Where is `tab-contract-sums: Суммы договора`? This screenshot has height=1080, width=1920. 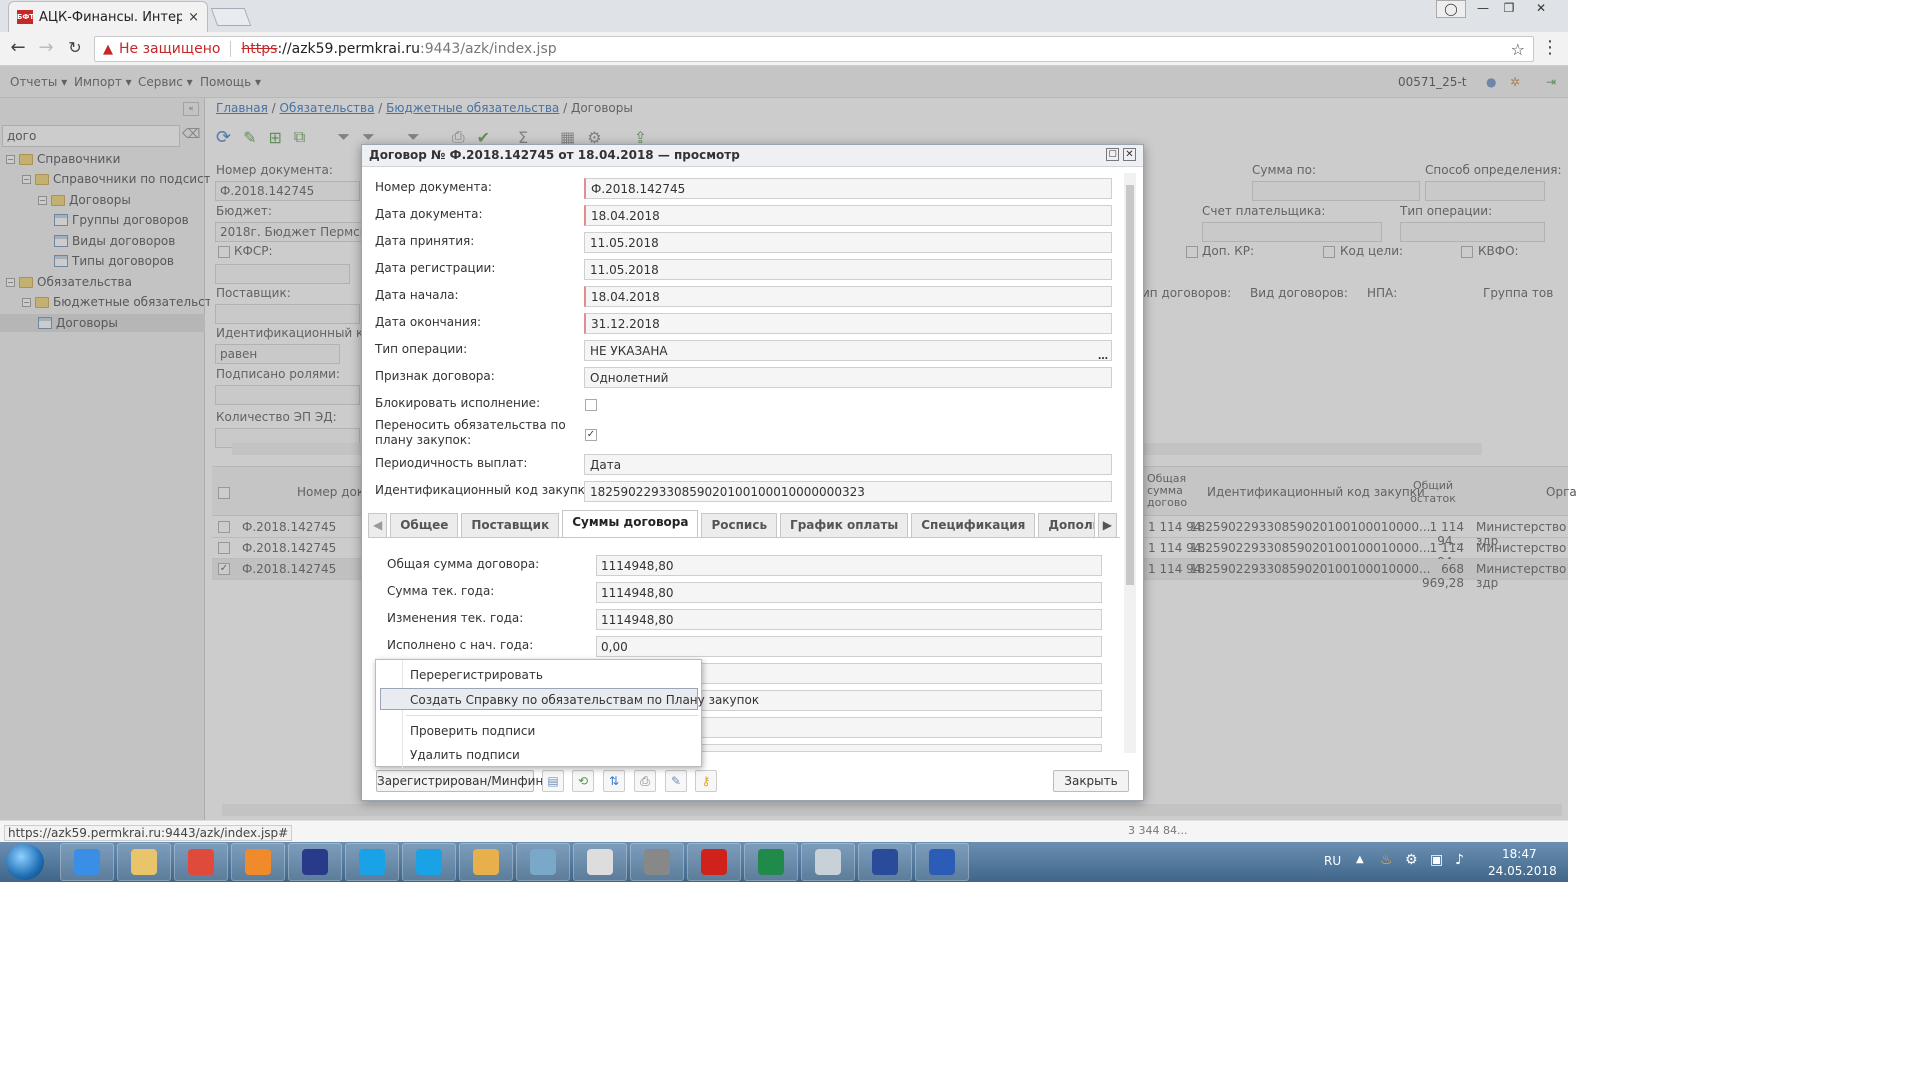 tab-contract-sums: Суммы договора is located at coordinates (630, 523).